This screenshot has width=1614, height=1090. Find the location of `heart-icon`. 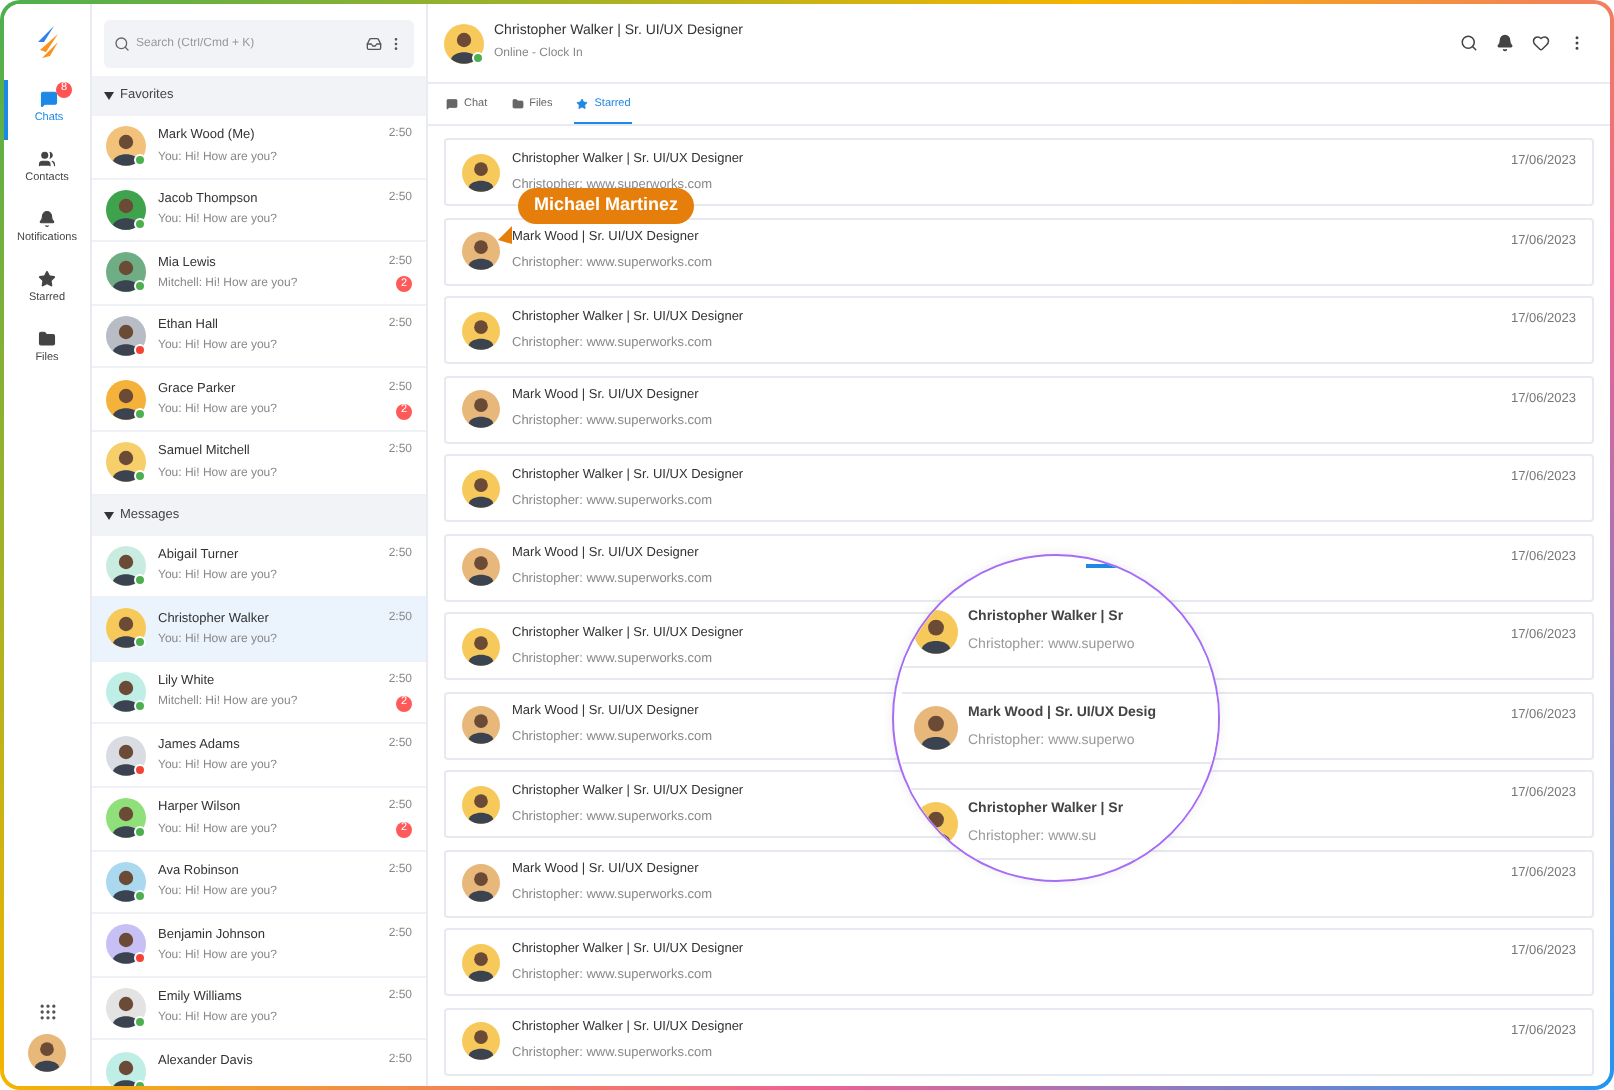

heart-icon is located at coordinates (1541, 43).